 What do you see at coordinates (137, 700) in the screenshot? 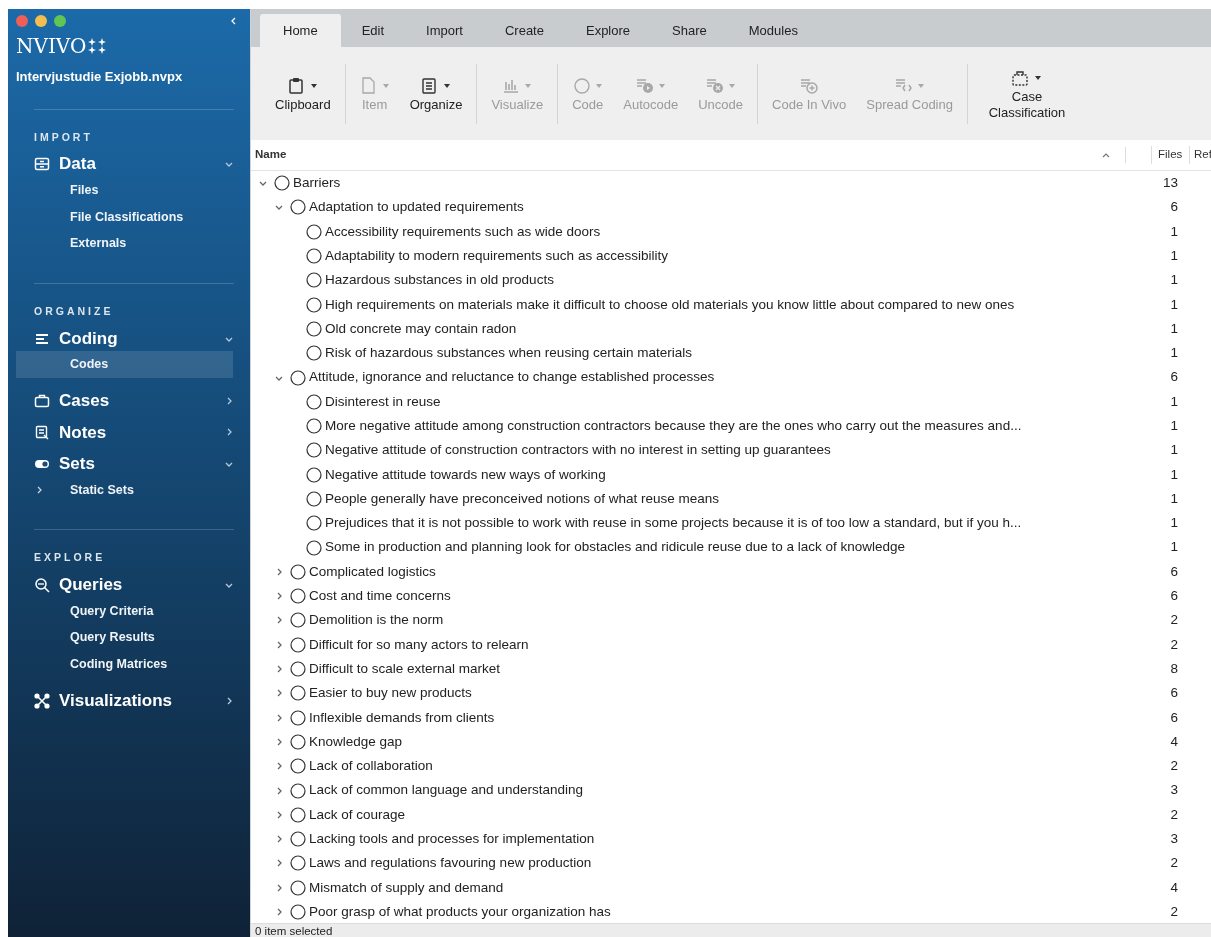
I see `sidebar-item: Visualizations` at bounding box center [137, 700].